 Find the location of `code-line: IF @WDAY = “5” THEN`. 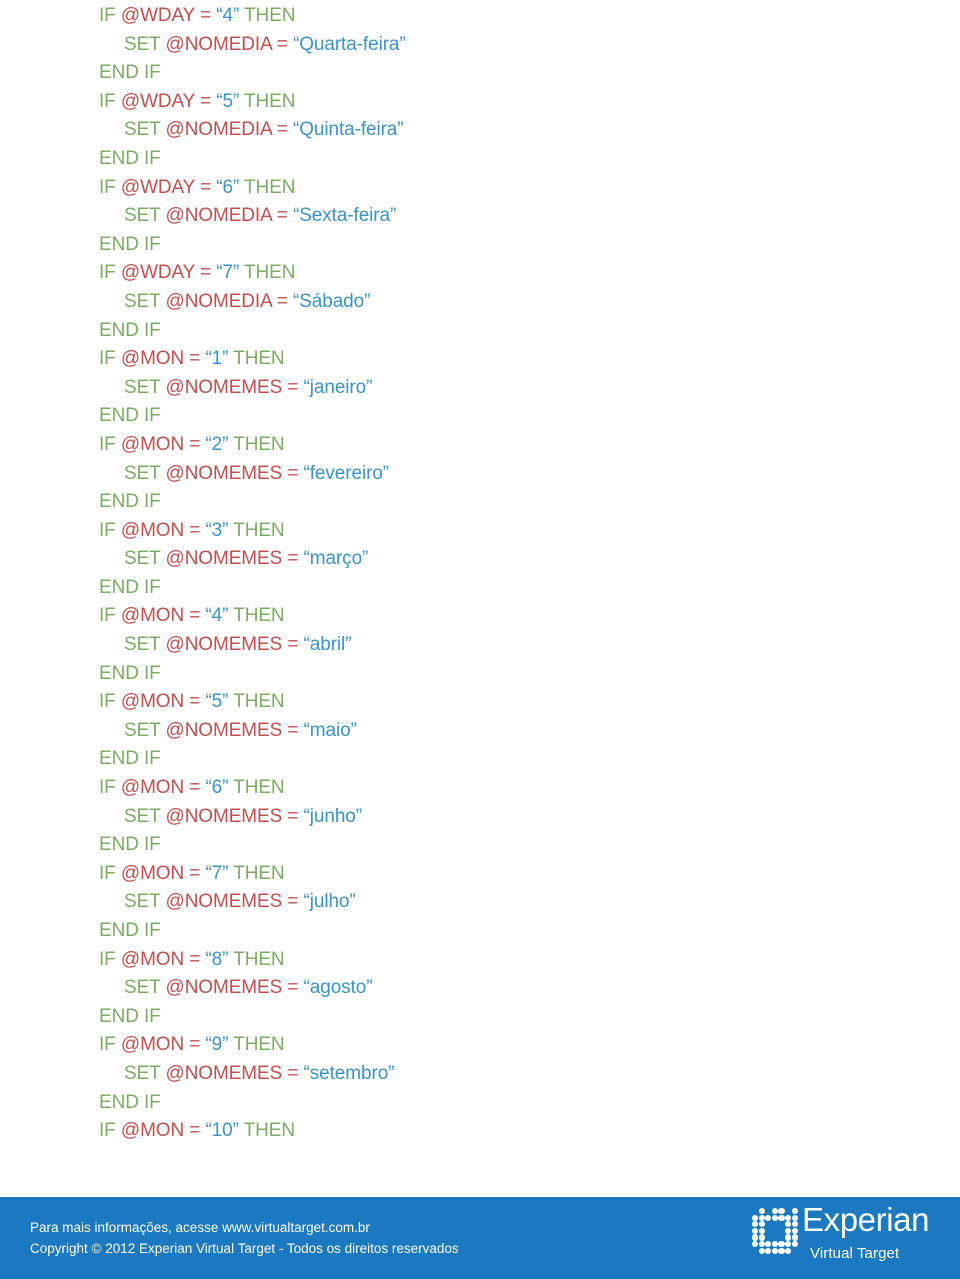

code-line: IF @WDAY = “5” THEN is located at coordinates (480, 102).